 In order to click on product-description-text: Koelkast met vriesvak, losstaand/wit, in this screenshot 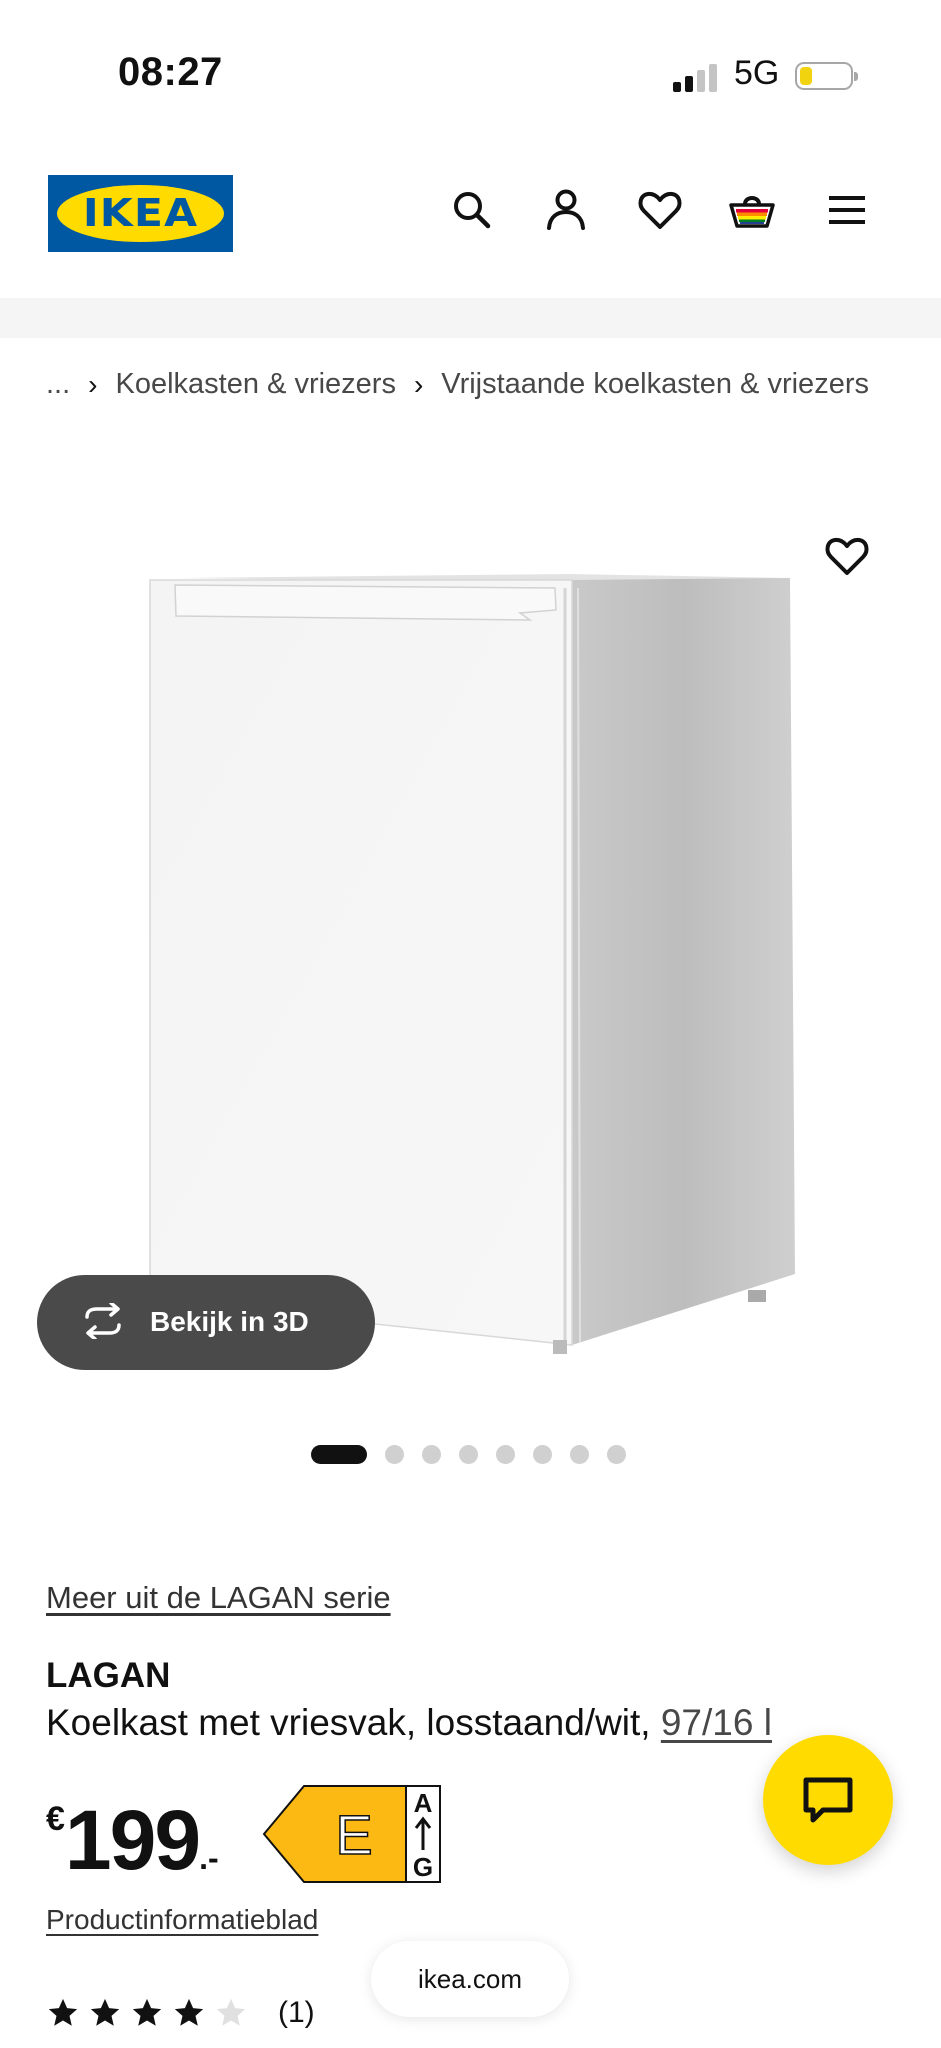, I will do `click(353, 1722)`.